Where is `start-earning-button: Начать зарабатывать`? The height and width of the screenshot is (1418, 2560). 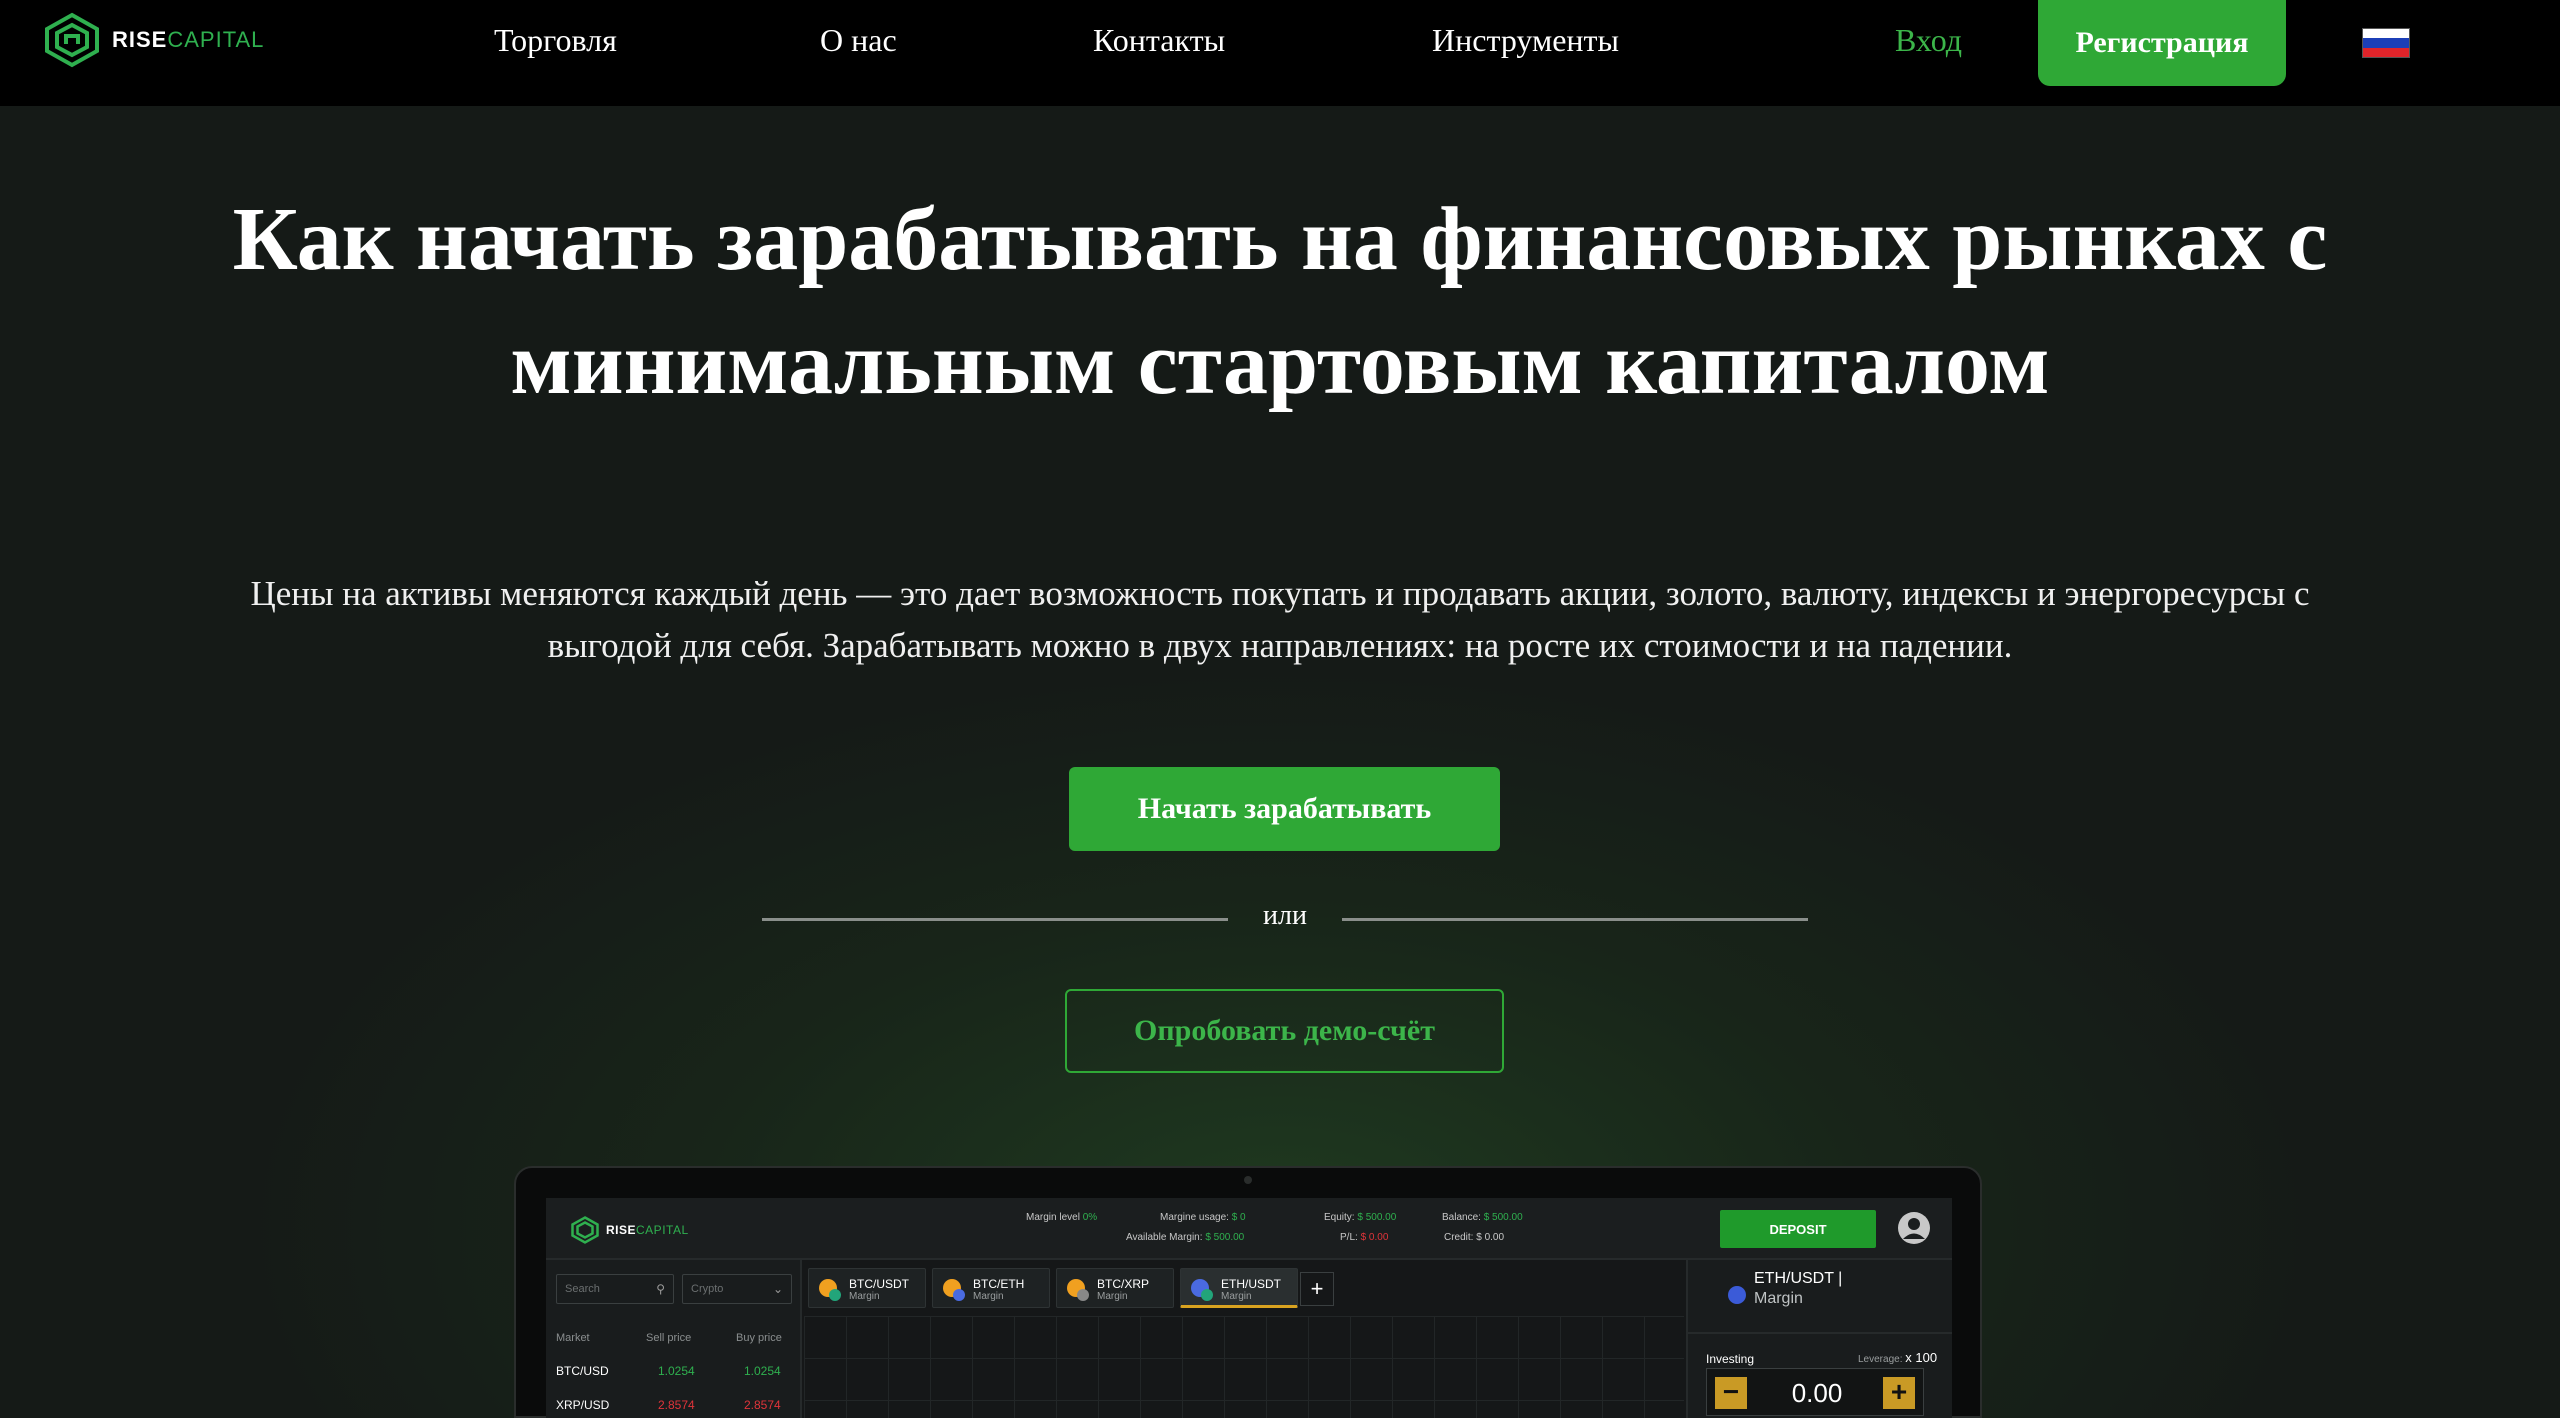
start-earning-button: Начать зарабатывать is located at coordinates (1284, 809).